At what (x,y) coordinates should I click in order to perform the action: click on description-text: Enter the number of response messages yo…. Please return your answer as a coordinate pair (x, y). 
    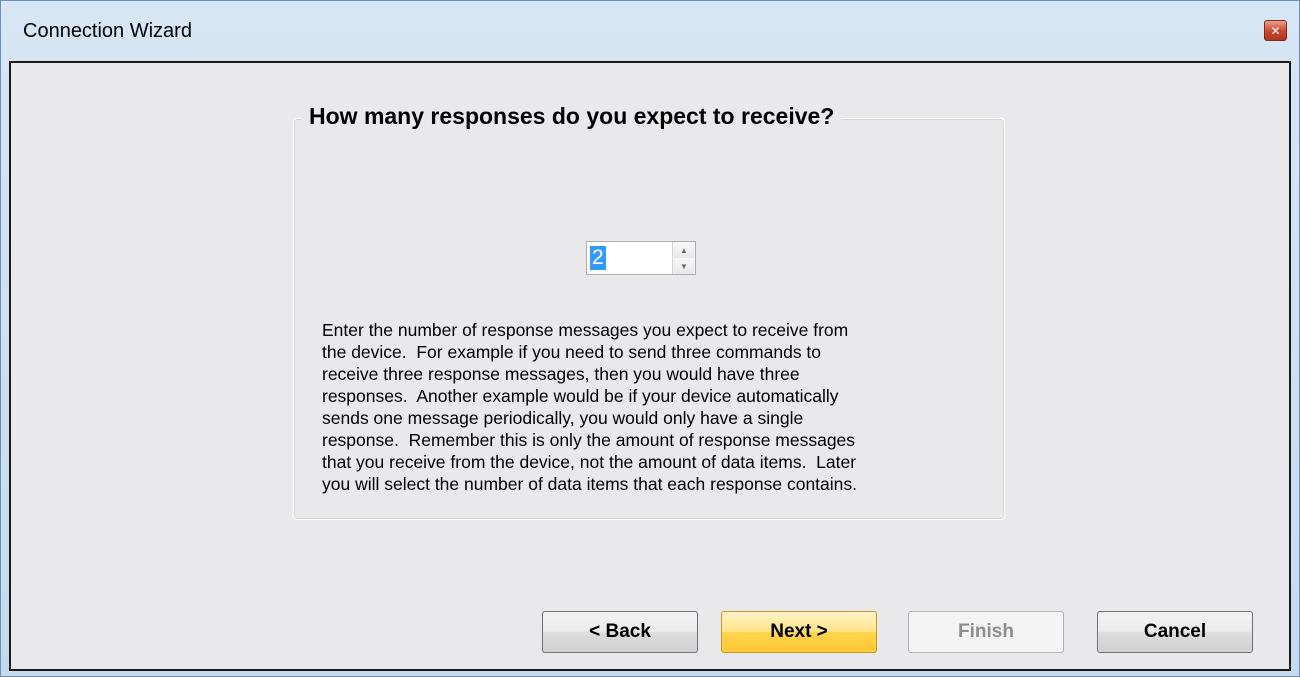
    Looking at the image, I should click on (590, 407).